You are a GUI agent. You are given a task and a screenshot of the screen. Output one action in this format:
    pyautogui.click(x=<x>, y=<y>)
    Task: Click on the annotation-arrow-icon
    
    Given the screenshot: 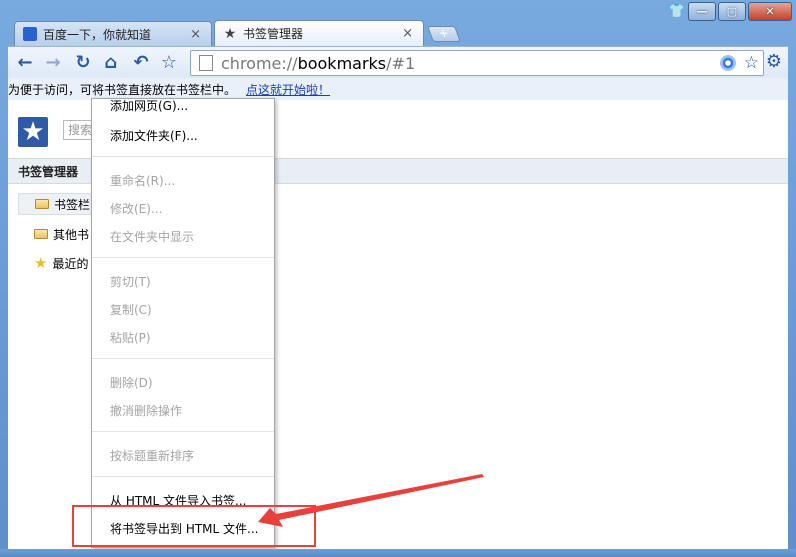 What is the action you would take?
    pyautogui.click(x=371, y=500)
    